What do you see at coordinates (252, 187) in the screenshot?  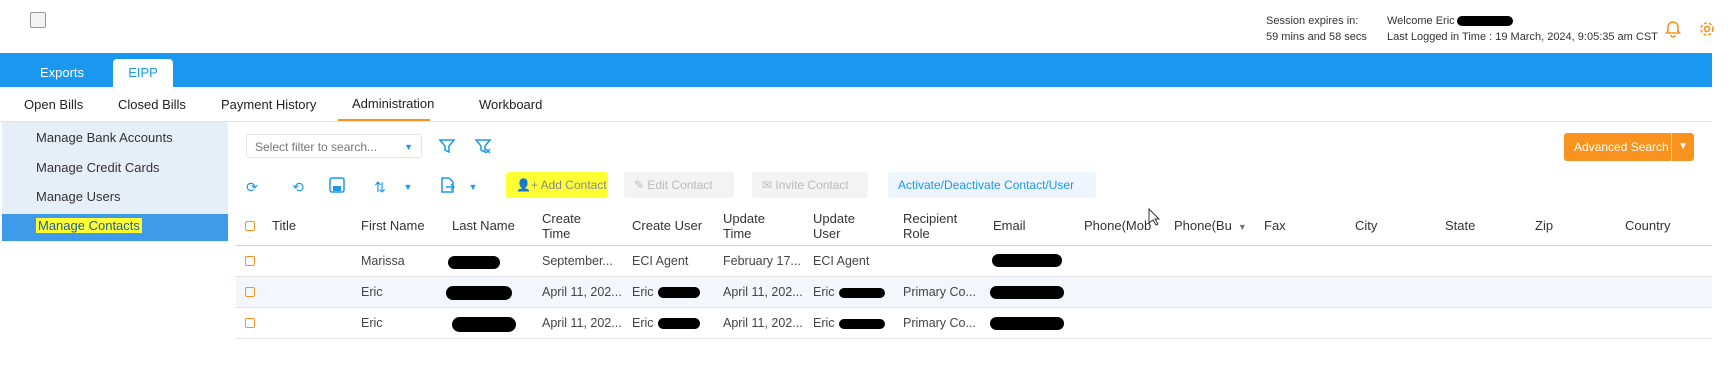 I see `refresh-icon: ⟳` at bounding box center [252, 187].